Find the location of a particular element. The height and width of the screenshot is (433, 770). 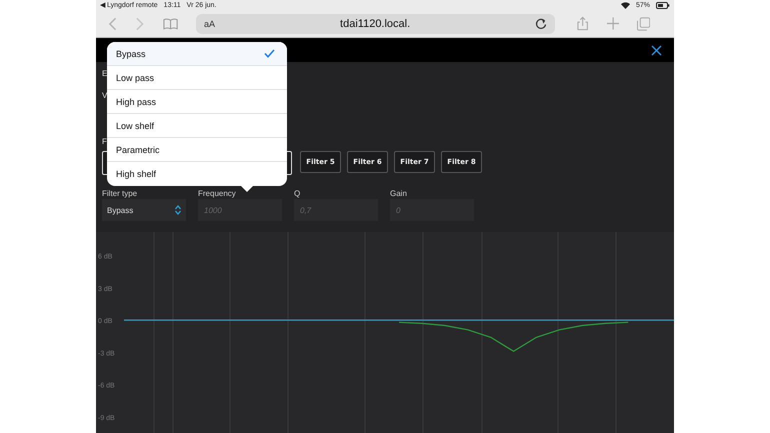

input-field: 0 is located at coordinates (432, 210).